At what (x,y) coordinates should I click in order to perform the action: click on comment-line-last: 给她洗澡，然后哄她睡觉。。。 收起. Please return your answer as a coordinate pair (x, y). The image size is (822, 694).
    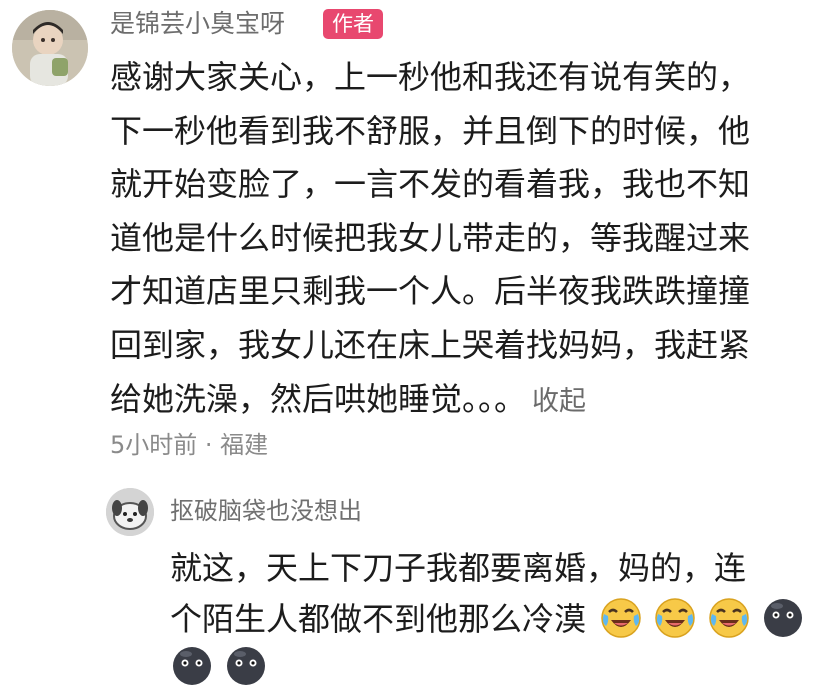
    Looking at the image, I should click on (460, 400).